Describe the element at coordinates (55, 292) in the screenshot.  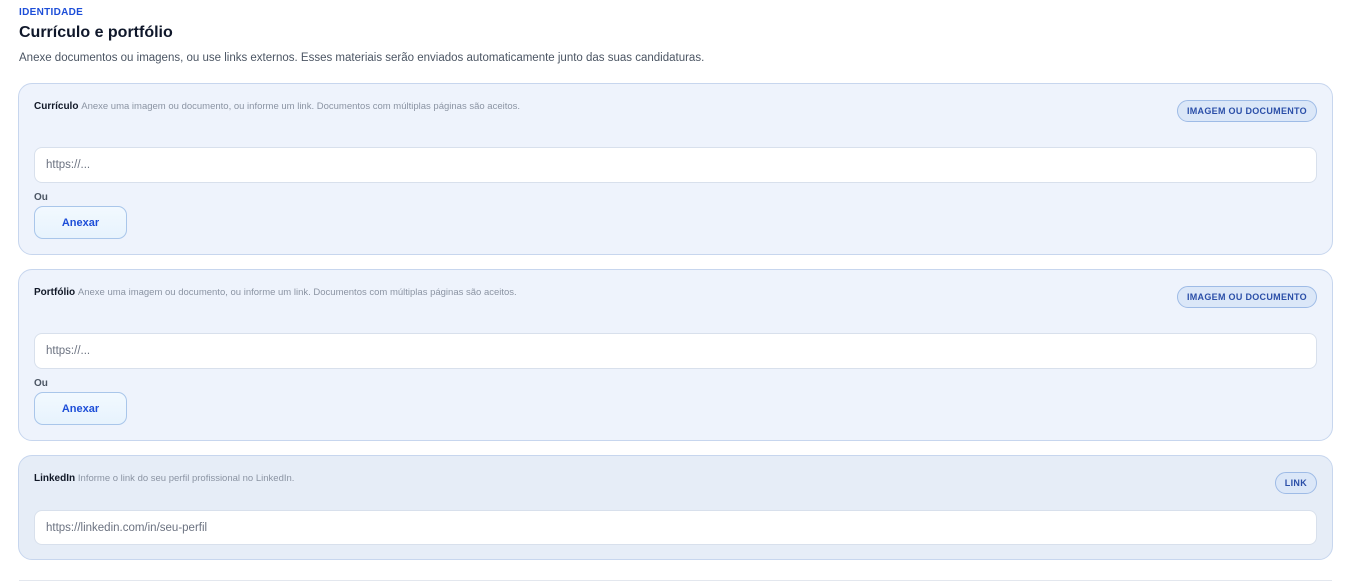
I see `portfolio-label: Portfólio` at that location.